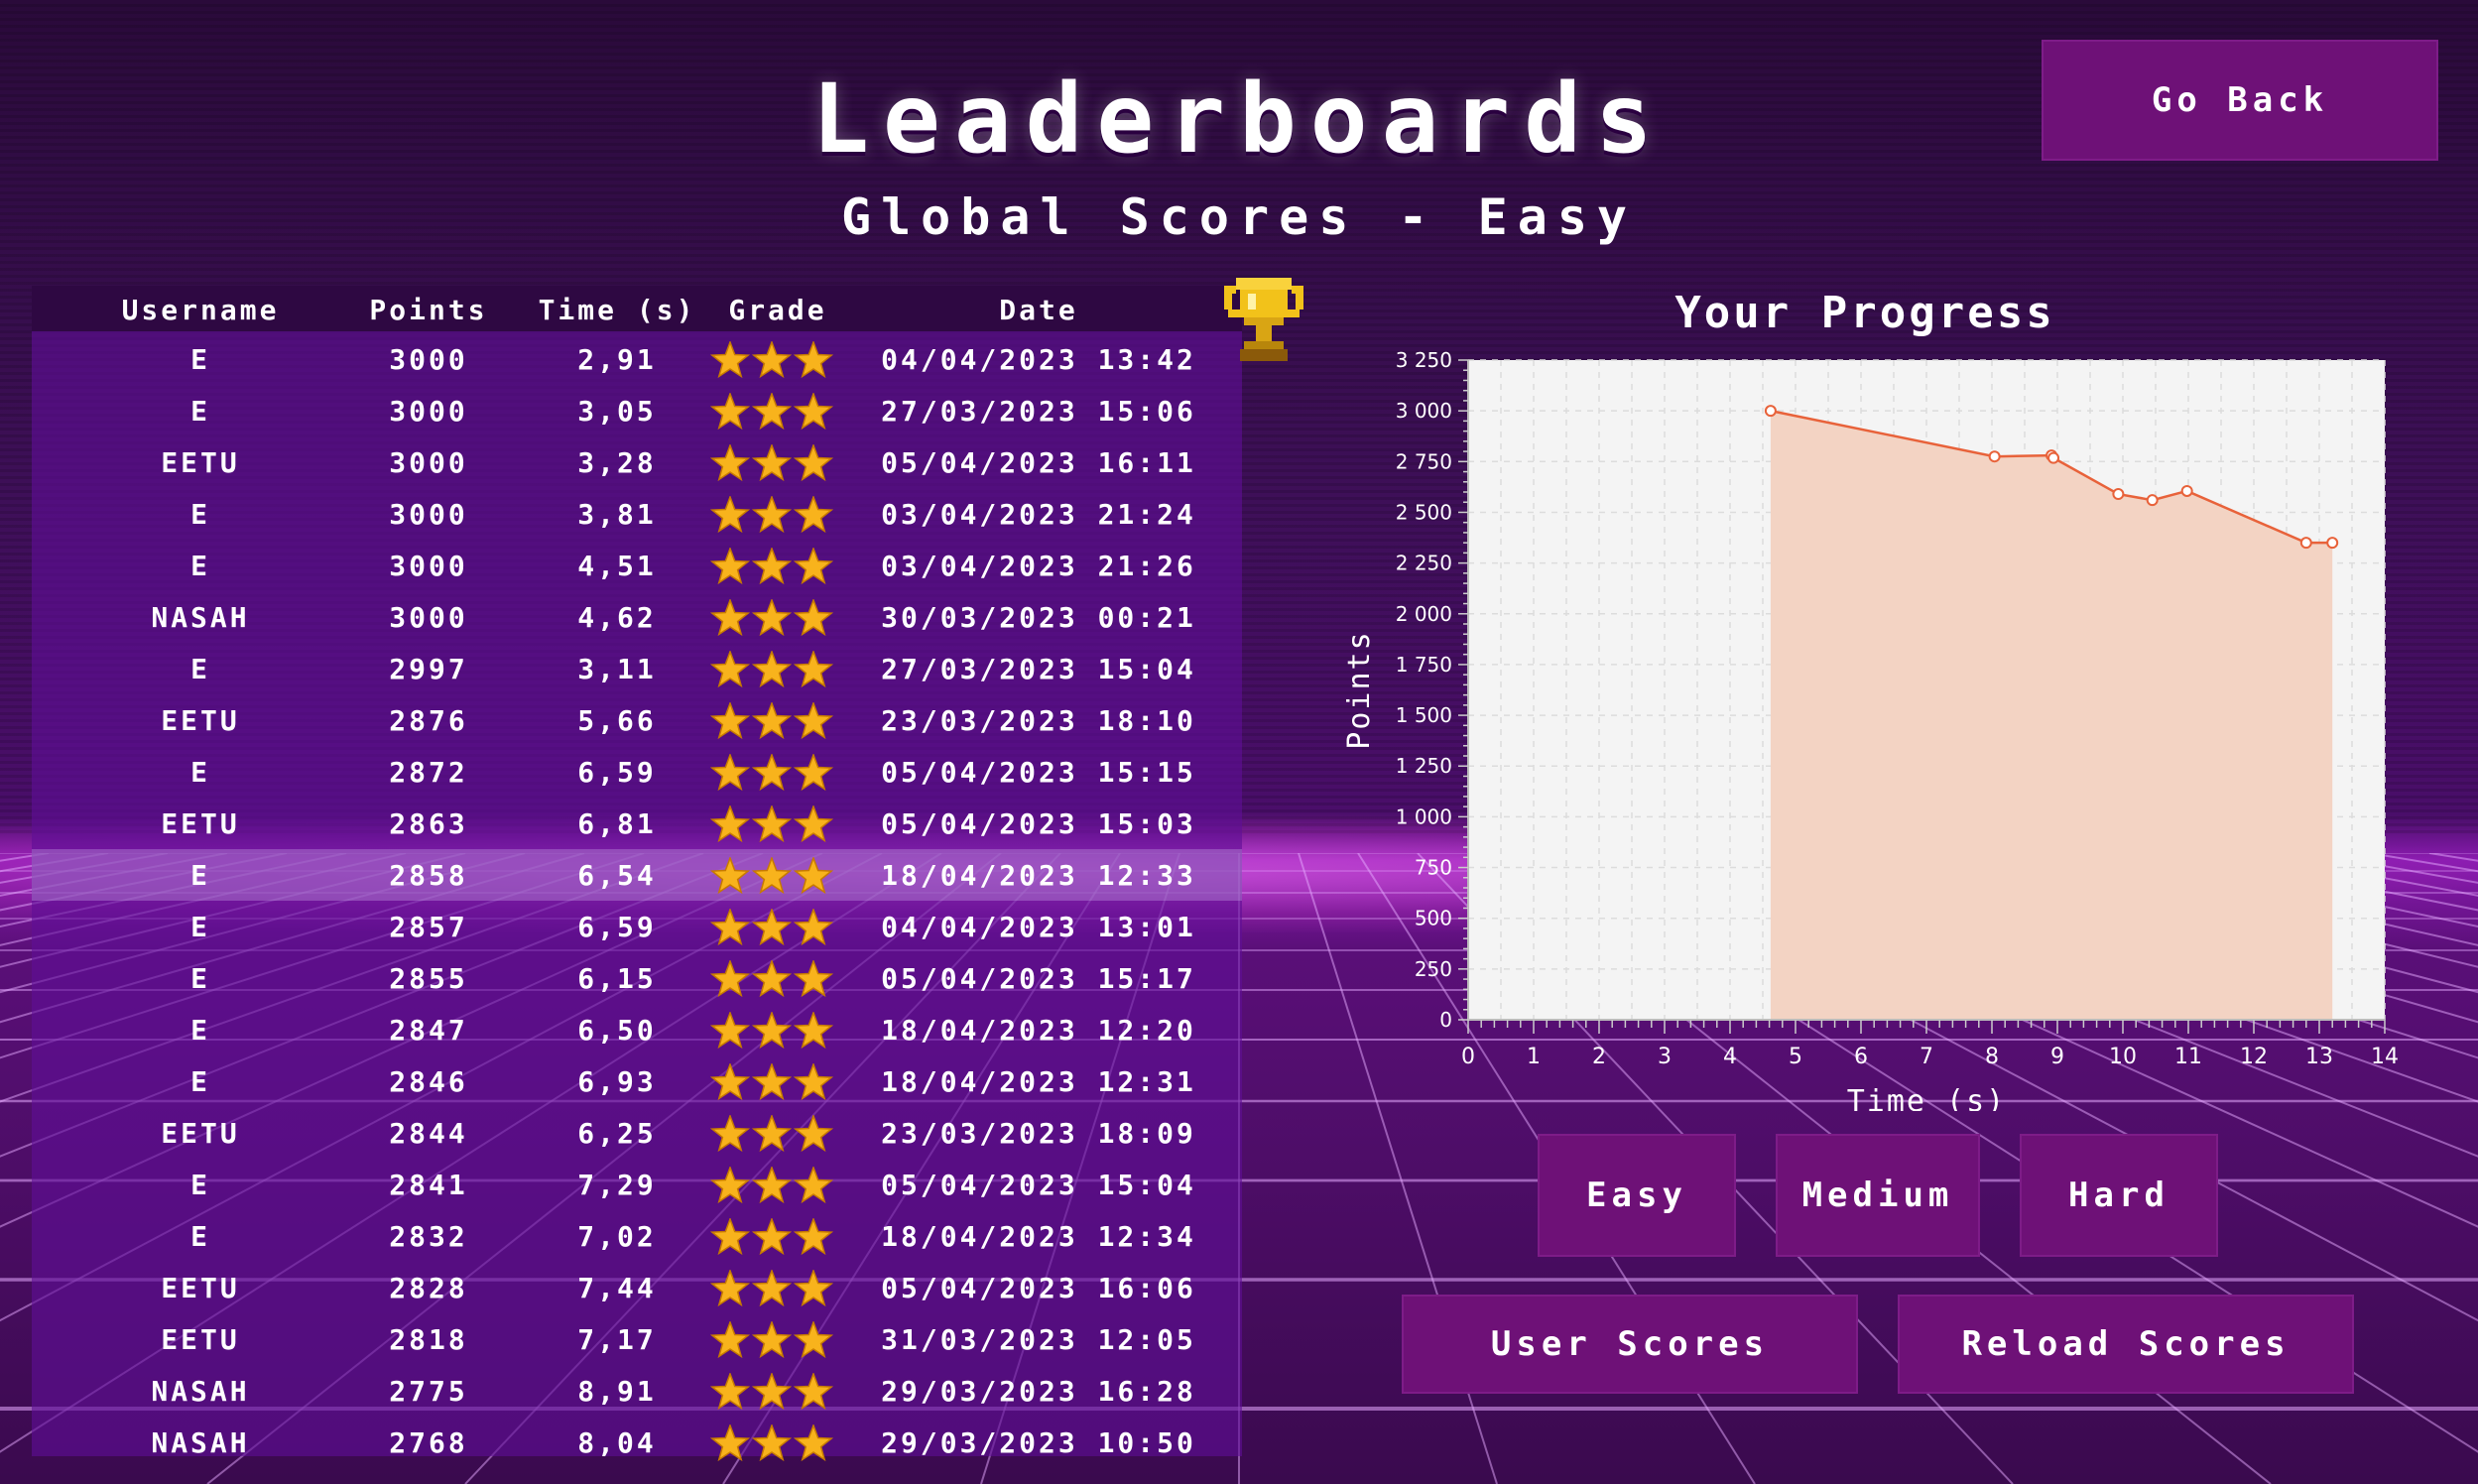 The image size is (2478, 1484). I want to click on row-username: NASAH, so click(201, 1391).